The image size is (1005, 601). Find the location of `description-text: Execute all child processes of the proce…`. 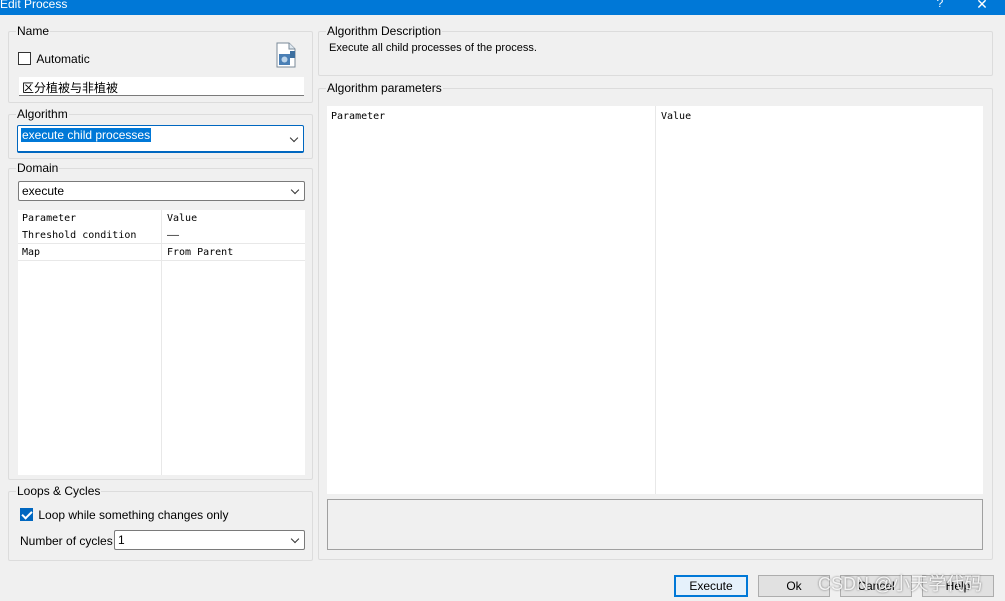

description-text: Execute all child processes of the proce… is located at coordinates (433, 48).